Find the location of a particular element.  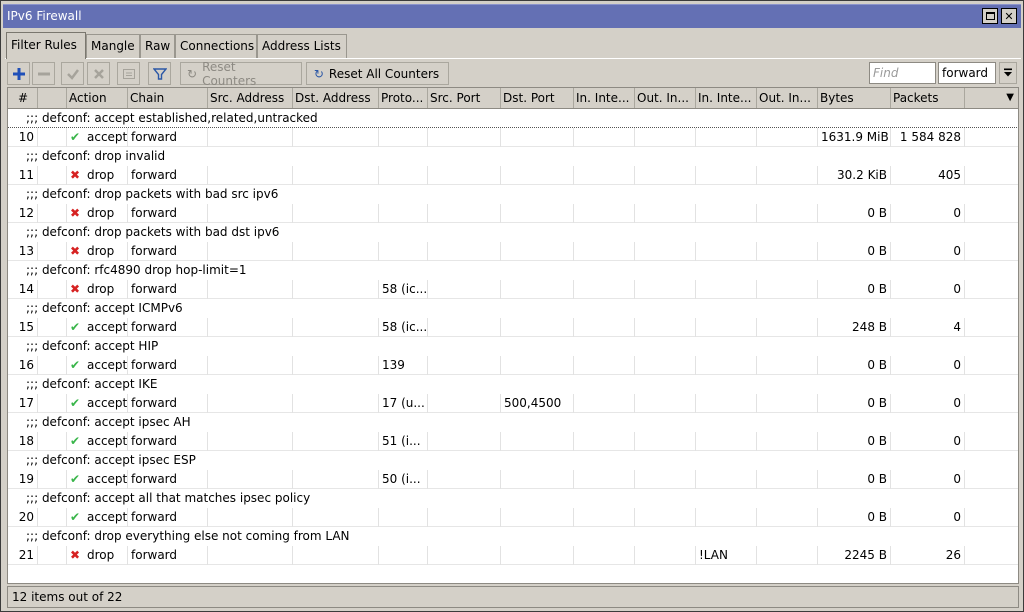

column-header-packets: Packets is located at coordinates (928, 98).